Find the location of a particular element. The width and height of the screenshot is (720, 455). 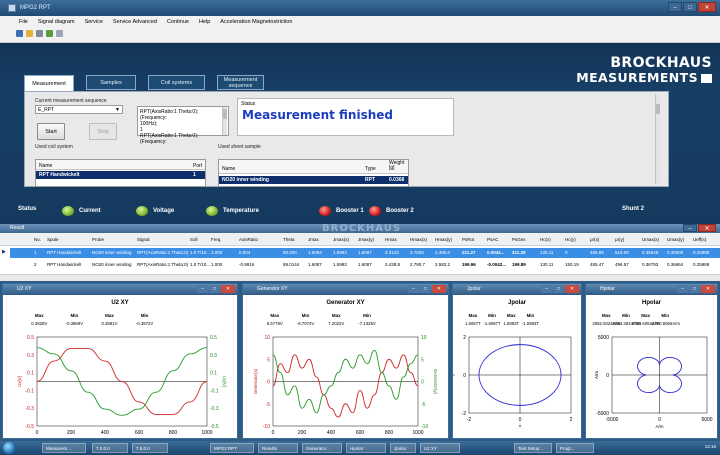

column-header: μr(x) is located at coordinates (594, 239).